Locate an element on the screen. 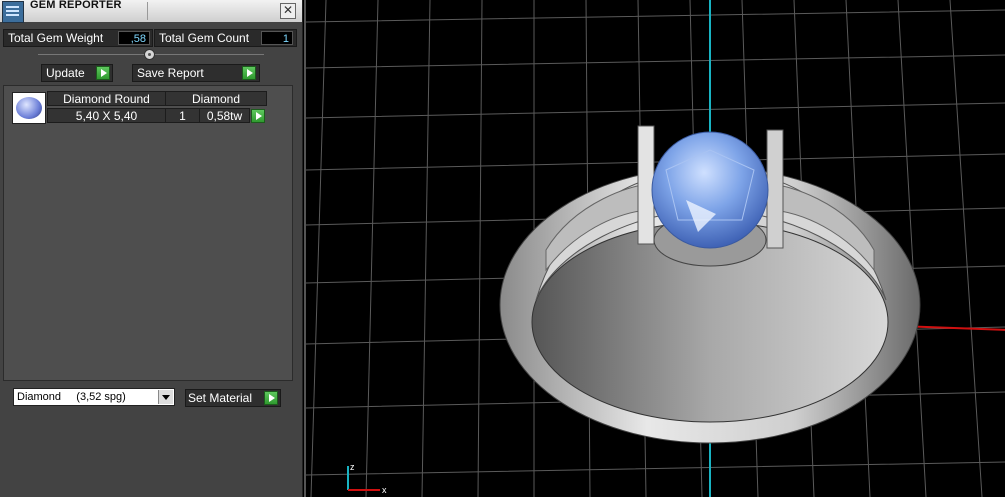 The image size is (1005, 497). gem-size-cell: 5,40 X 5,40 is located at coordinates (106, 115).